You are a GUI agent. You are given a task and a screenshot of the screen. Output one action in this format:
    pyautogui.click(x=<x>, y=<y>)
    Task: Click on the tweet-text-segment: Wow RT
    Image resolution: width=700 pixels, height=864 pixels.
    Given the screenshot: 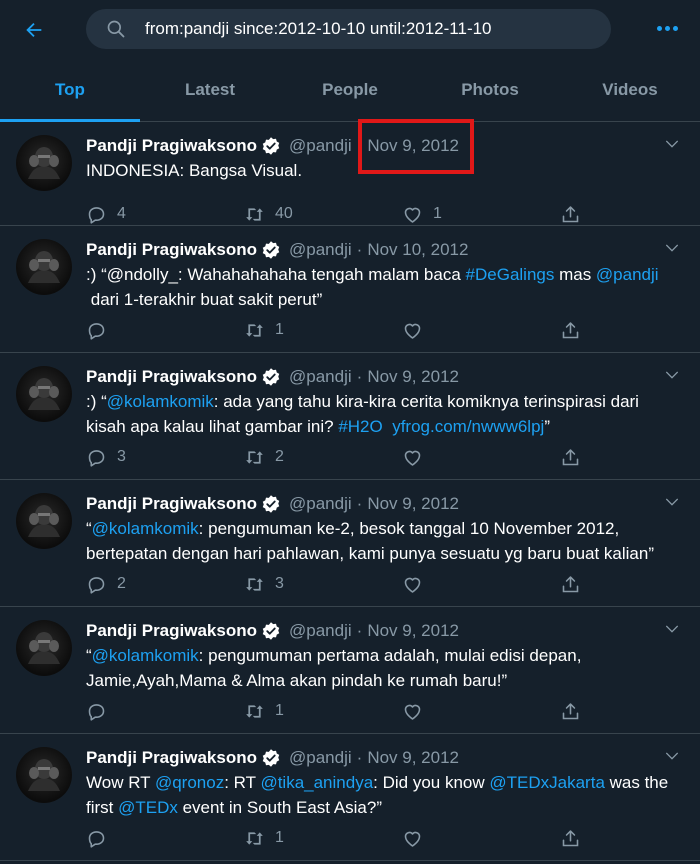 What is the action you would take?
    pyautogui.click(x=120, y=782)
    